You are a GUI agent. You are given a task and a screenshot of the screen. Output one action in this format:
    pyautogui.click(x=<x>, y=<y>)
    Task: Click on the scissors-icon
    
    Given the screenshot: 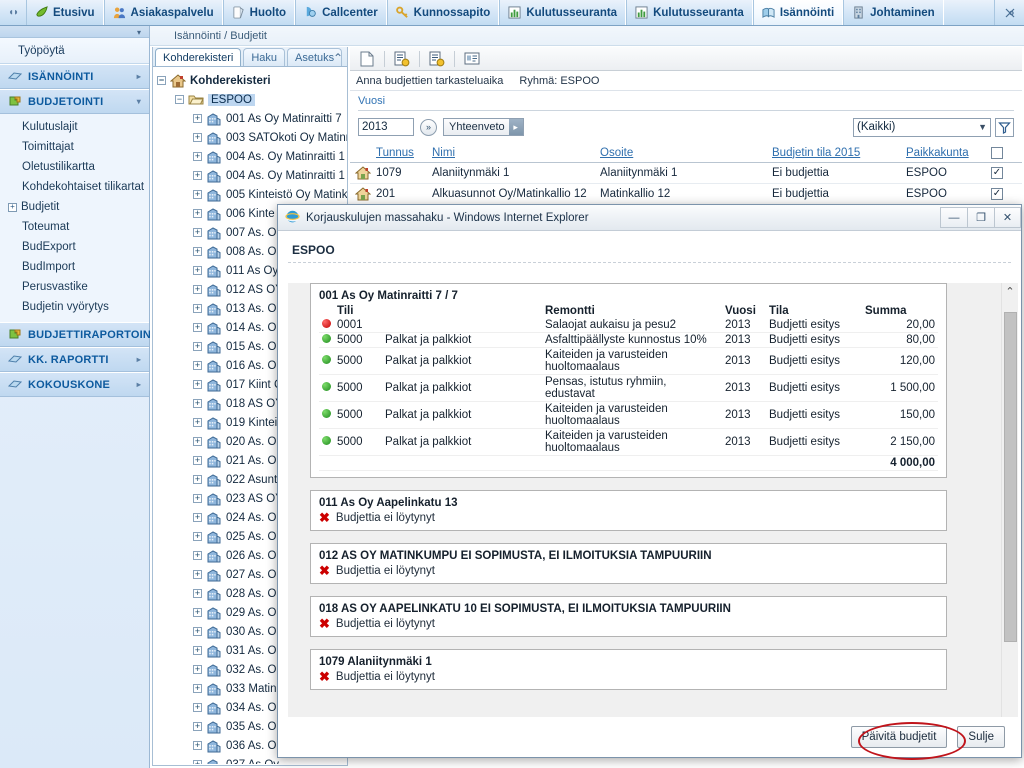 What is the action you would take?
    pyautogui.click(x=1009, y=12)
    